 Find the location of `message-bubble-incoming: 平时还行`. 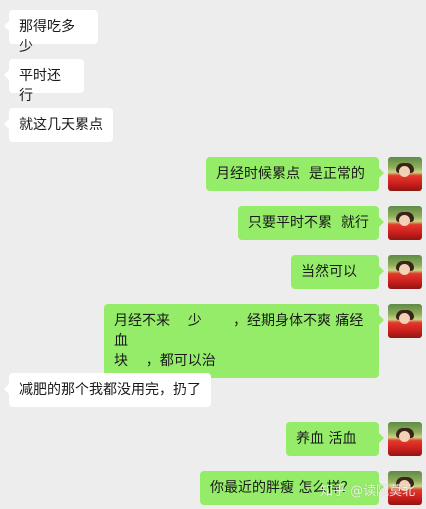

message-bubble-incoming: 平时还行 is located at coordinates (44, 81).